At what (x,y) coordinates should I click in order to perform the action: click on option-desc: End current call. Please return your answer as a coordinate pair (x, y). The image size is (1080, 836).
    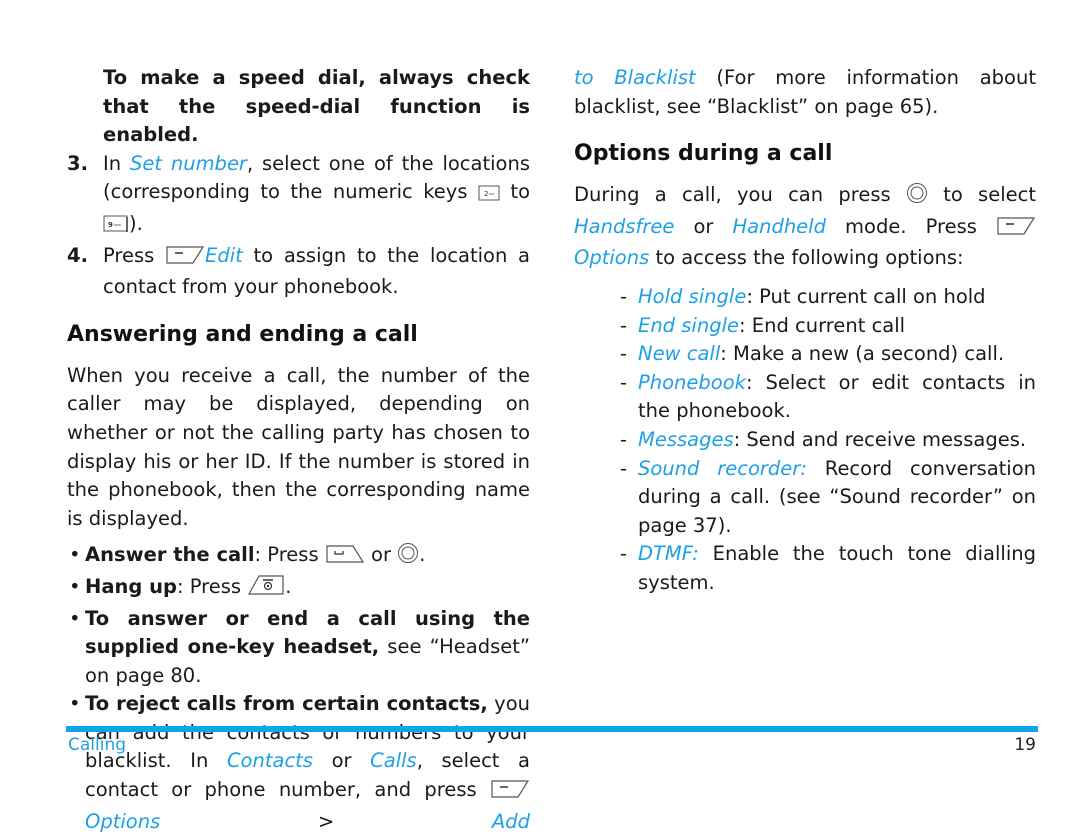
    Looking at the image, I should click on (828, 325).